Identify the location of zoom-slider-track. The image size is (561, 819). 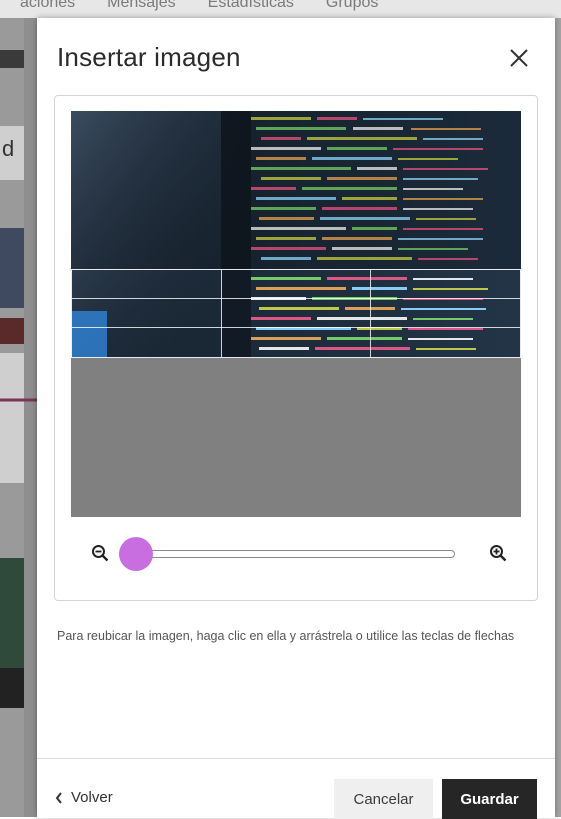
(287, 554).